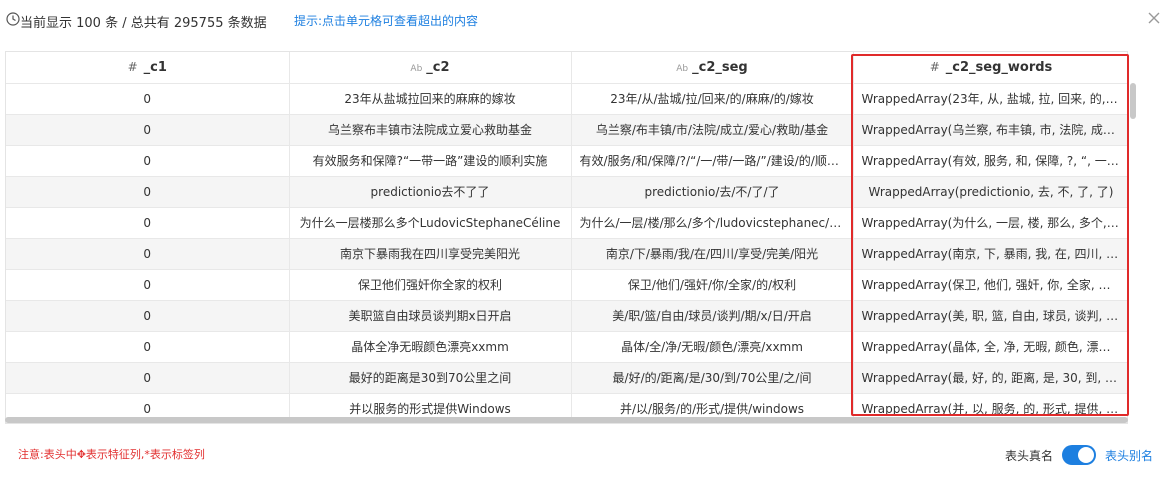  I want to click on table-cell: 晶体全净无暇颜色漂亮xxmm, so click(430, 347).